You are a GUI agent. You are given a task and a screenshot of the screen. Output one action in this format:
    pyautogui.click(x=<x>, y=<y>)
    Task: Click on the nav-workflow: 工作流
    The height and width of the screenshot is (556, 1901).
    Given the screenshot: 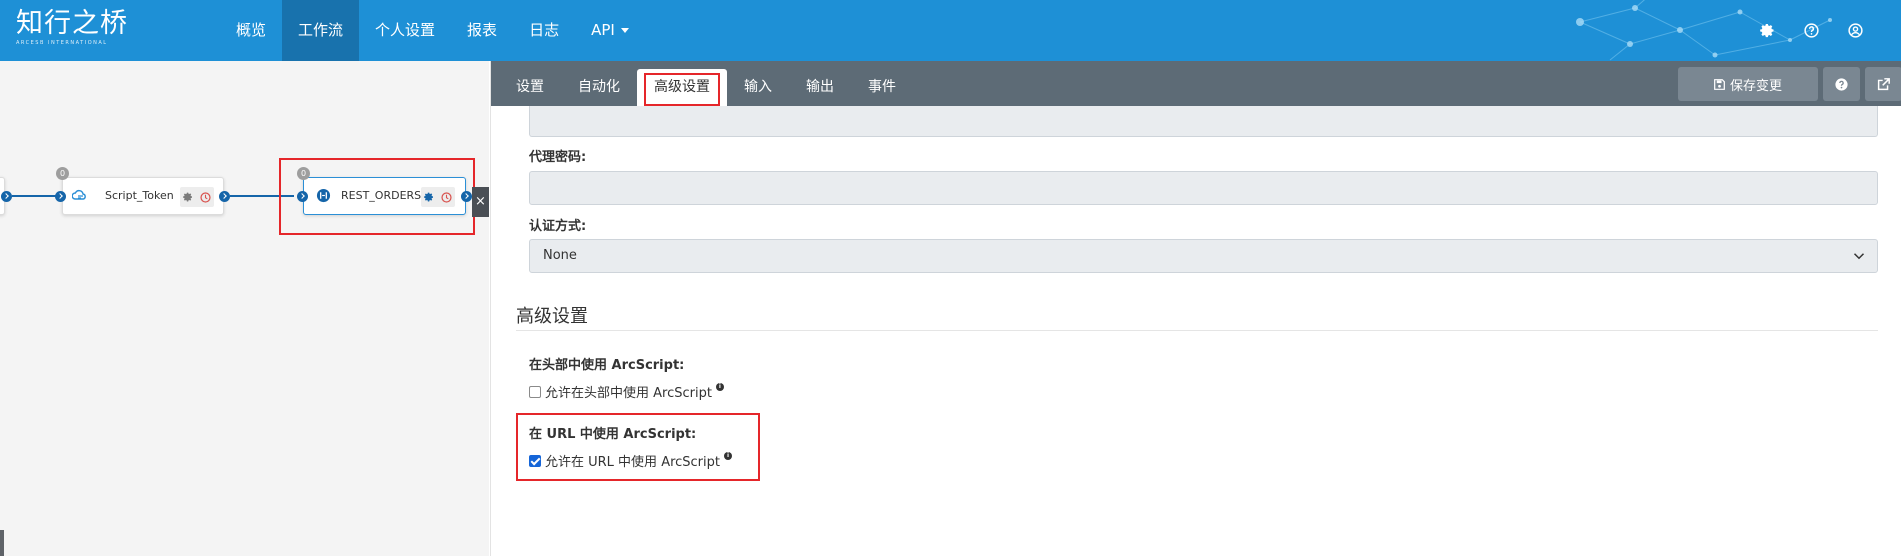 What is the action you would take?
    pyautogui.click(x=321, y=30)
    